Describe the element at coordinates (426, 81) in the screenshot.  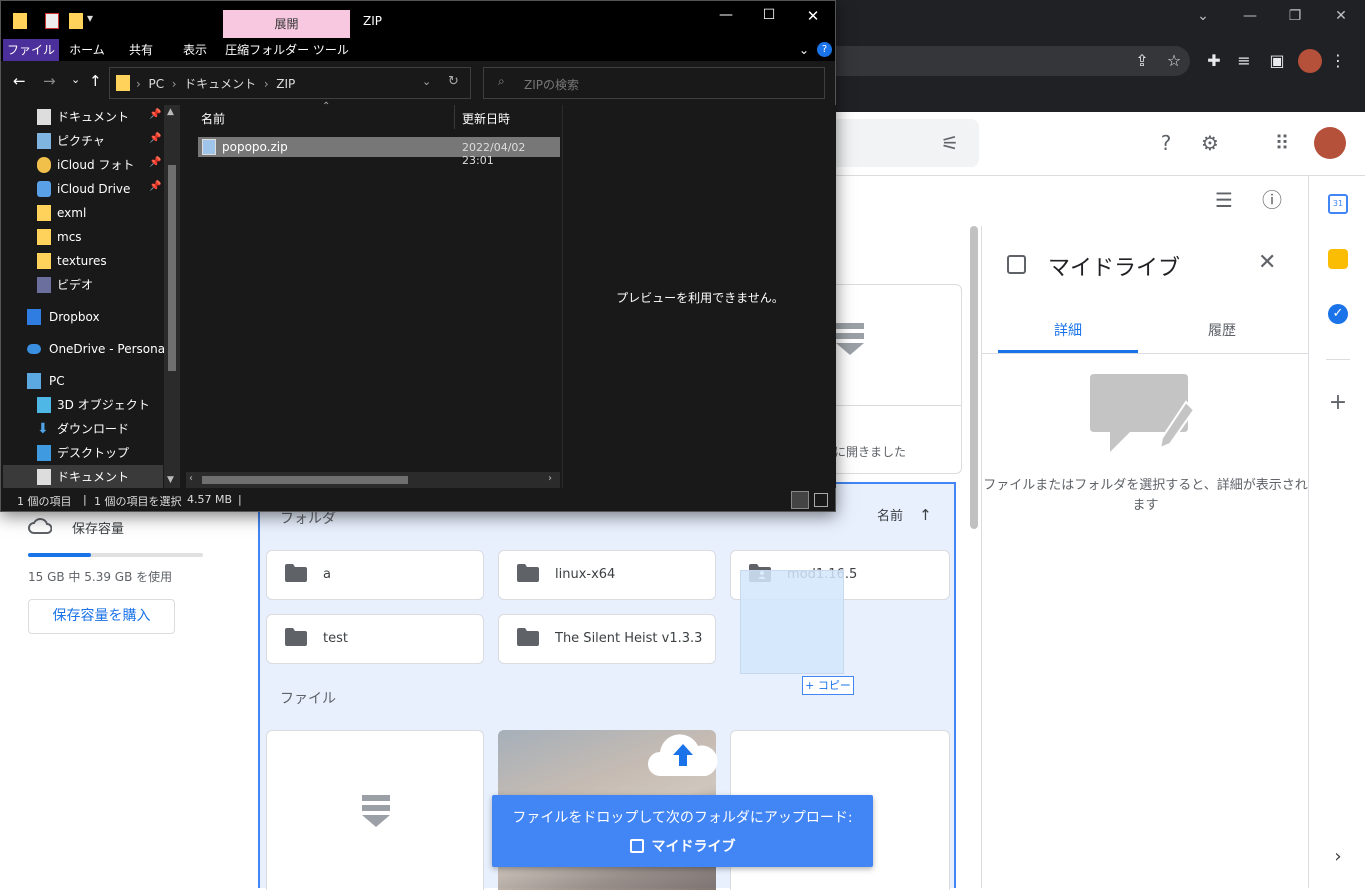
I see `address-dropdown-icon: ⌄` at that location.